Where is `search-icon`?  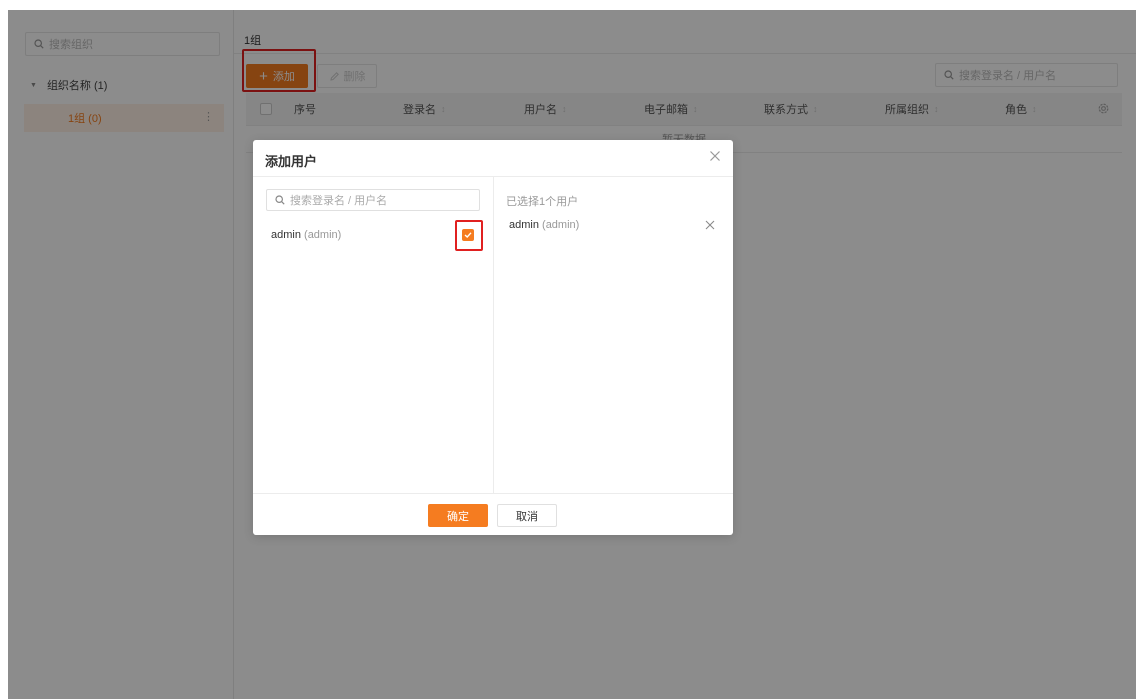
search-icon is located at coordinates (280, 200).